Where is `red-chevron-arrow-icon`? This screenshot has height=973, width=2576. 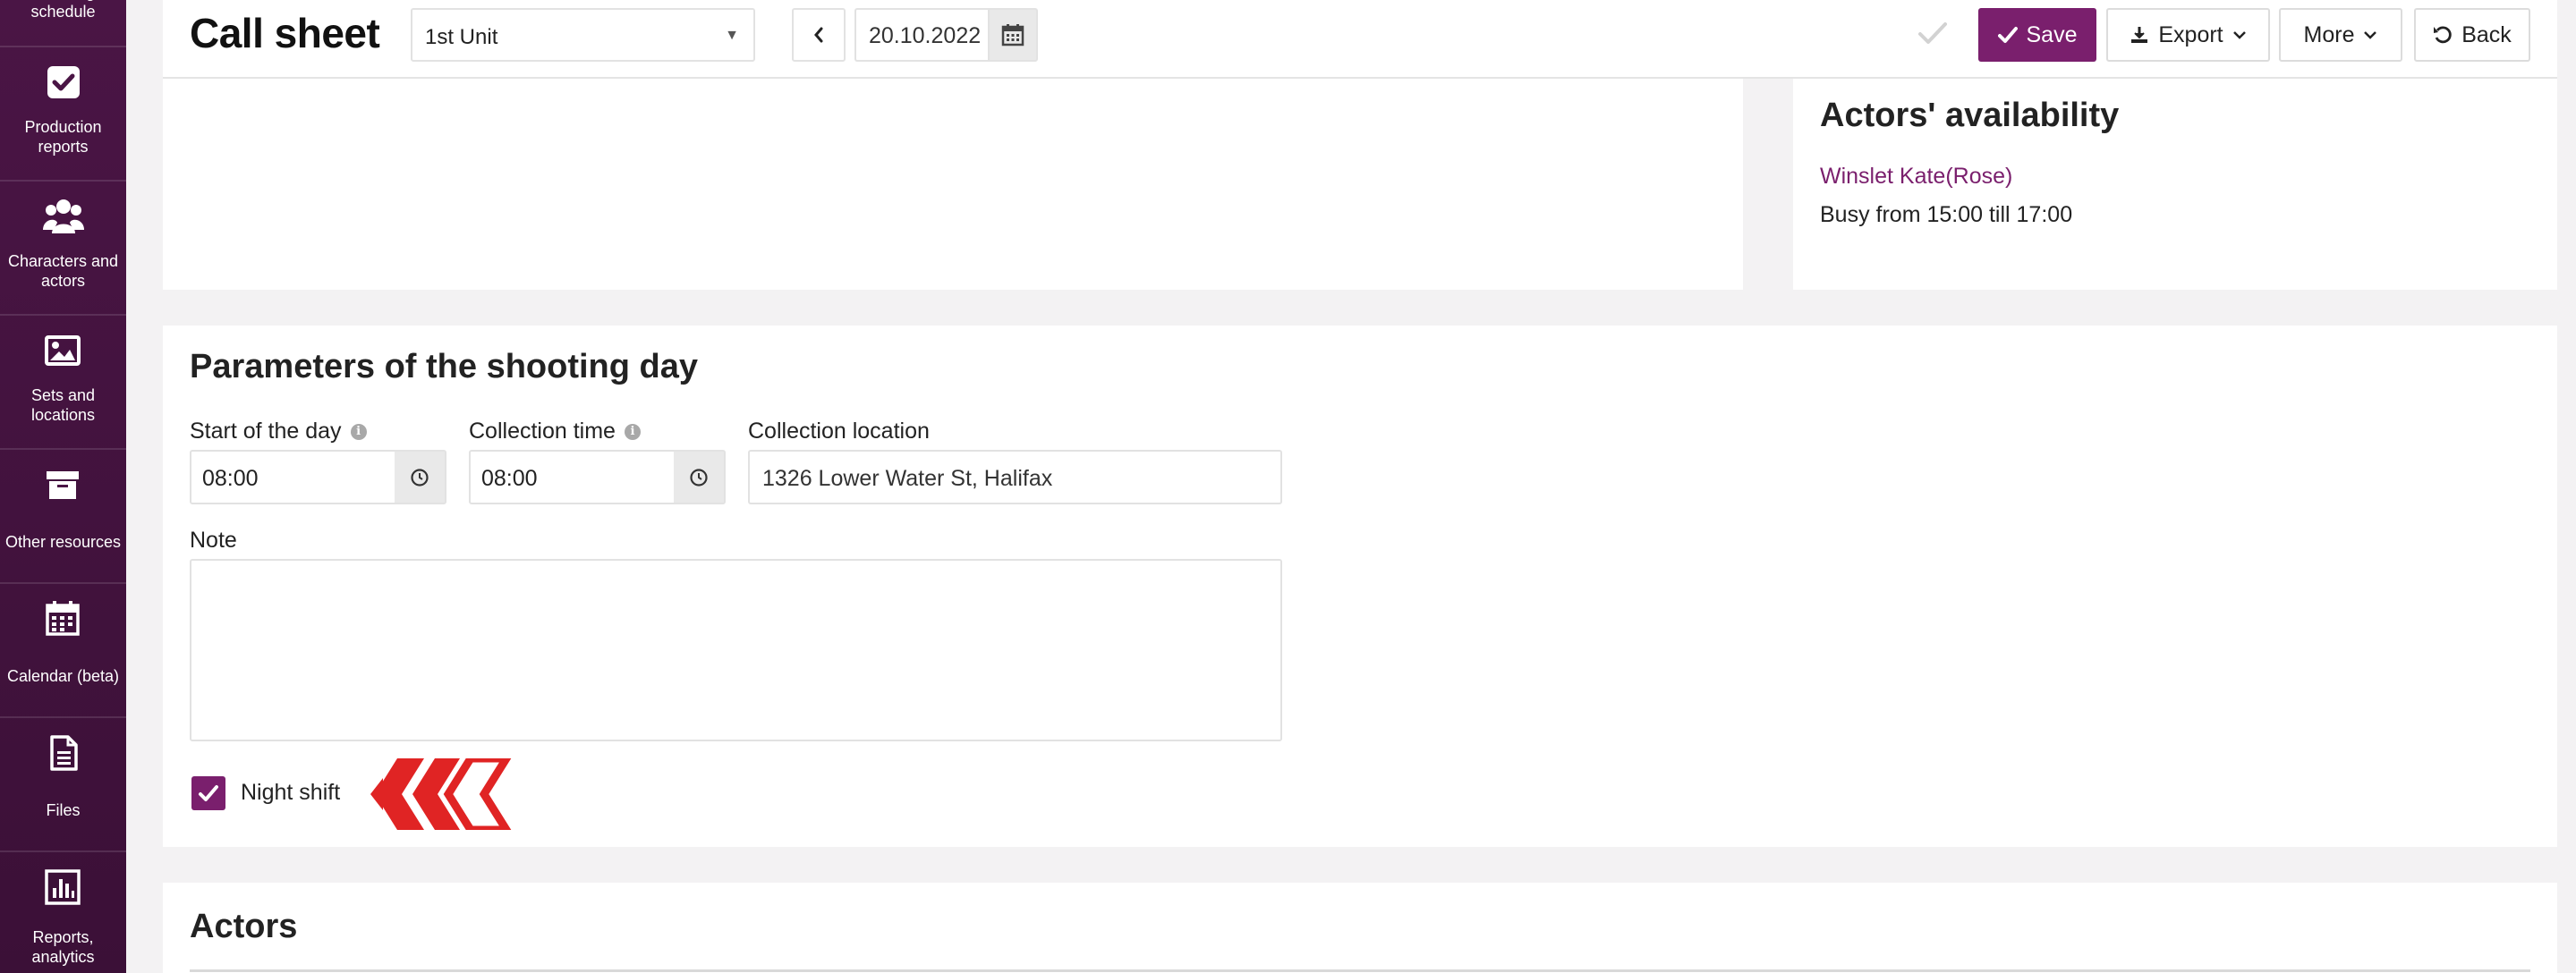 red-chevron-arrow-icon is located at coordinates (441, 794).